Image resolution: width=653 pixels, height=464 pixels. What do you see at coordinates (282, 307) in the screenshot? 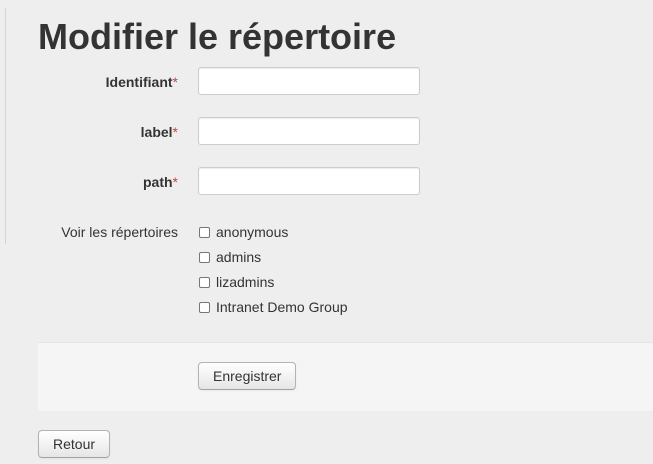
I see `group-option-label: Intranet Demo Group` at bounding box center [282, 307].